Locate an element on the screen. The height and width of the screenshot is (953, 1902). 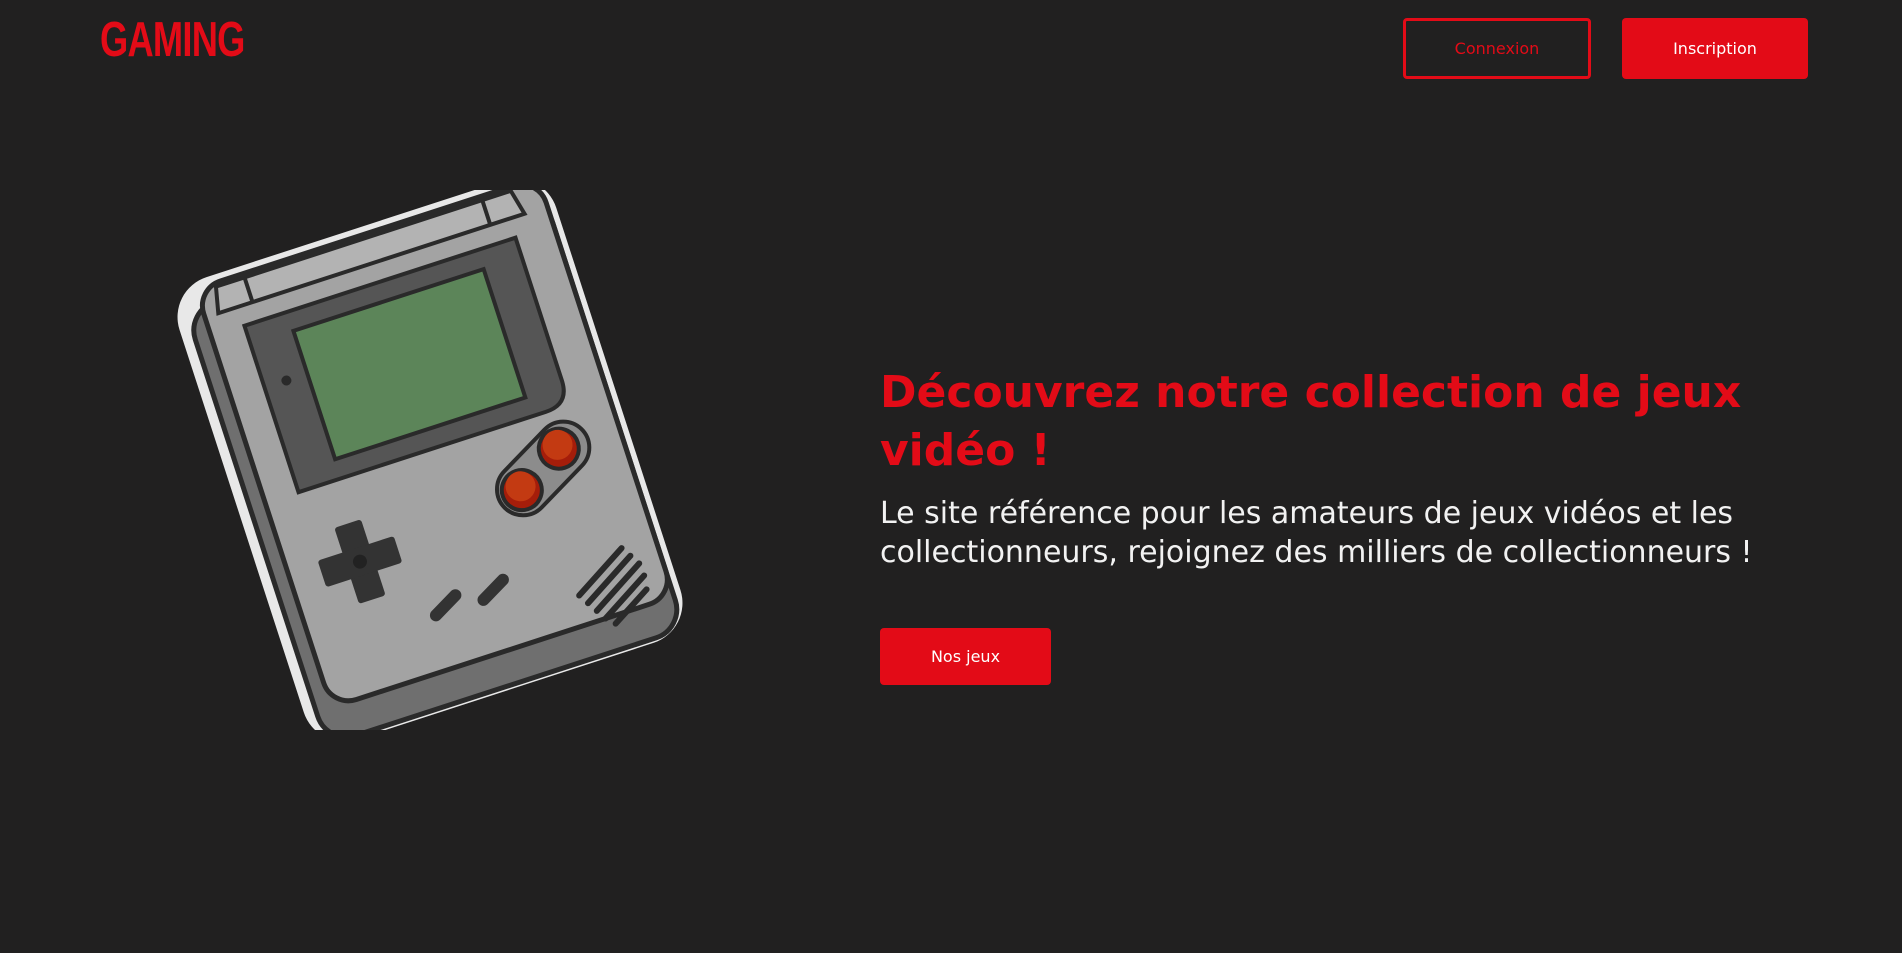
login-button: Connexion is located at coordinates (1497, 48).